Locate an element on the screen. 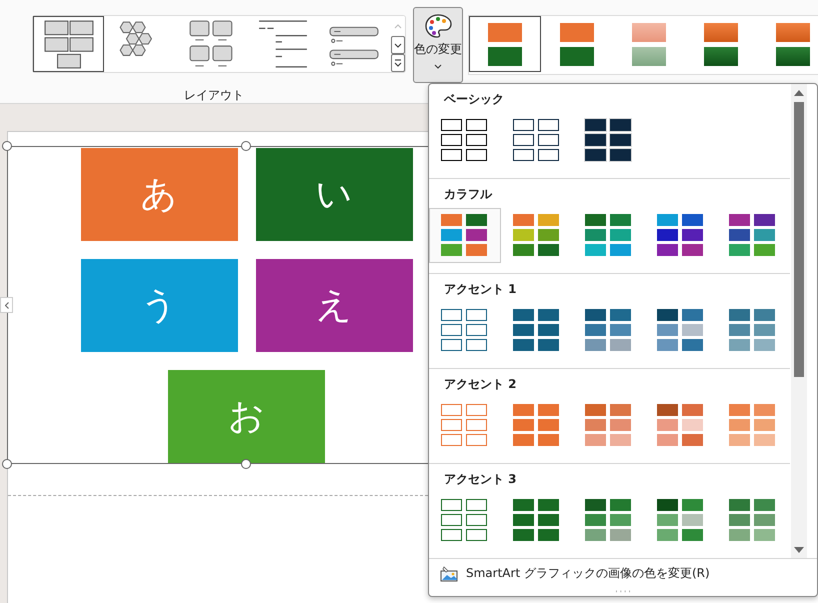 This screenshot has height=603, width=818. smartart-shape: え is located at coordinates (334, 305).